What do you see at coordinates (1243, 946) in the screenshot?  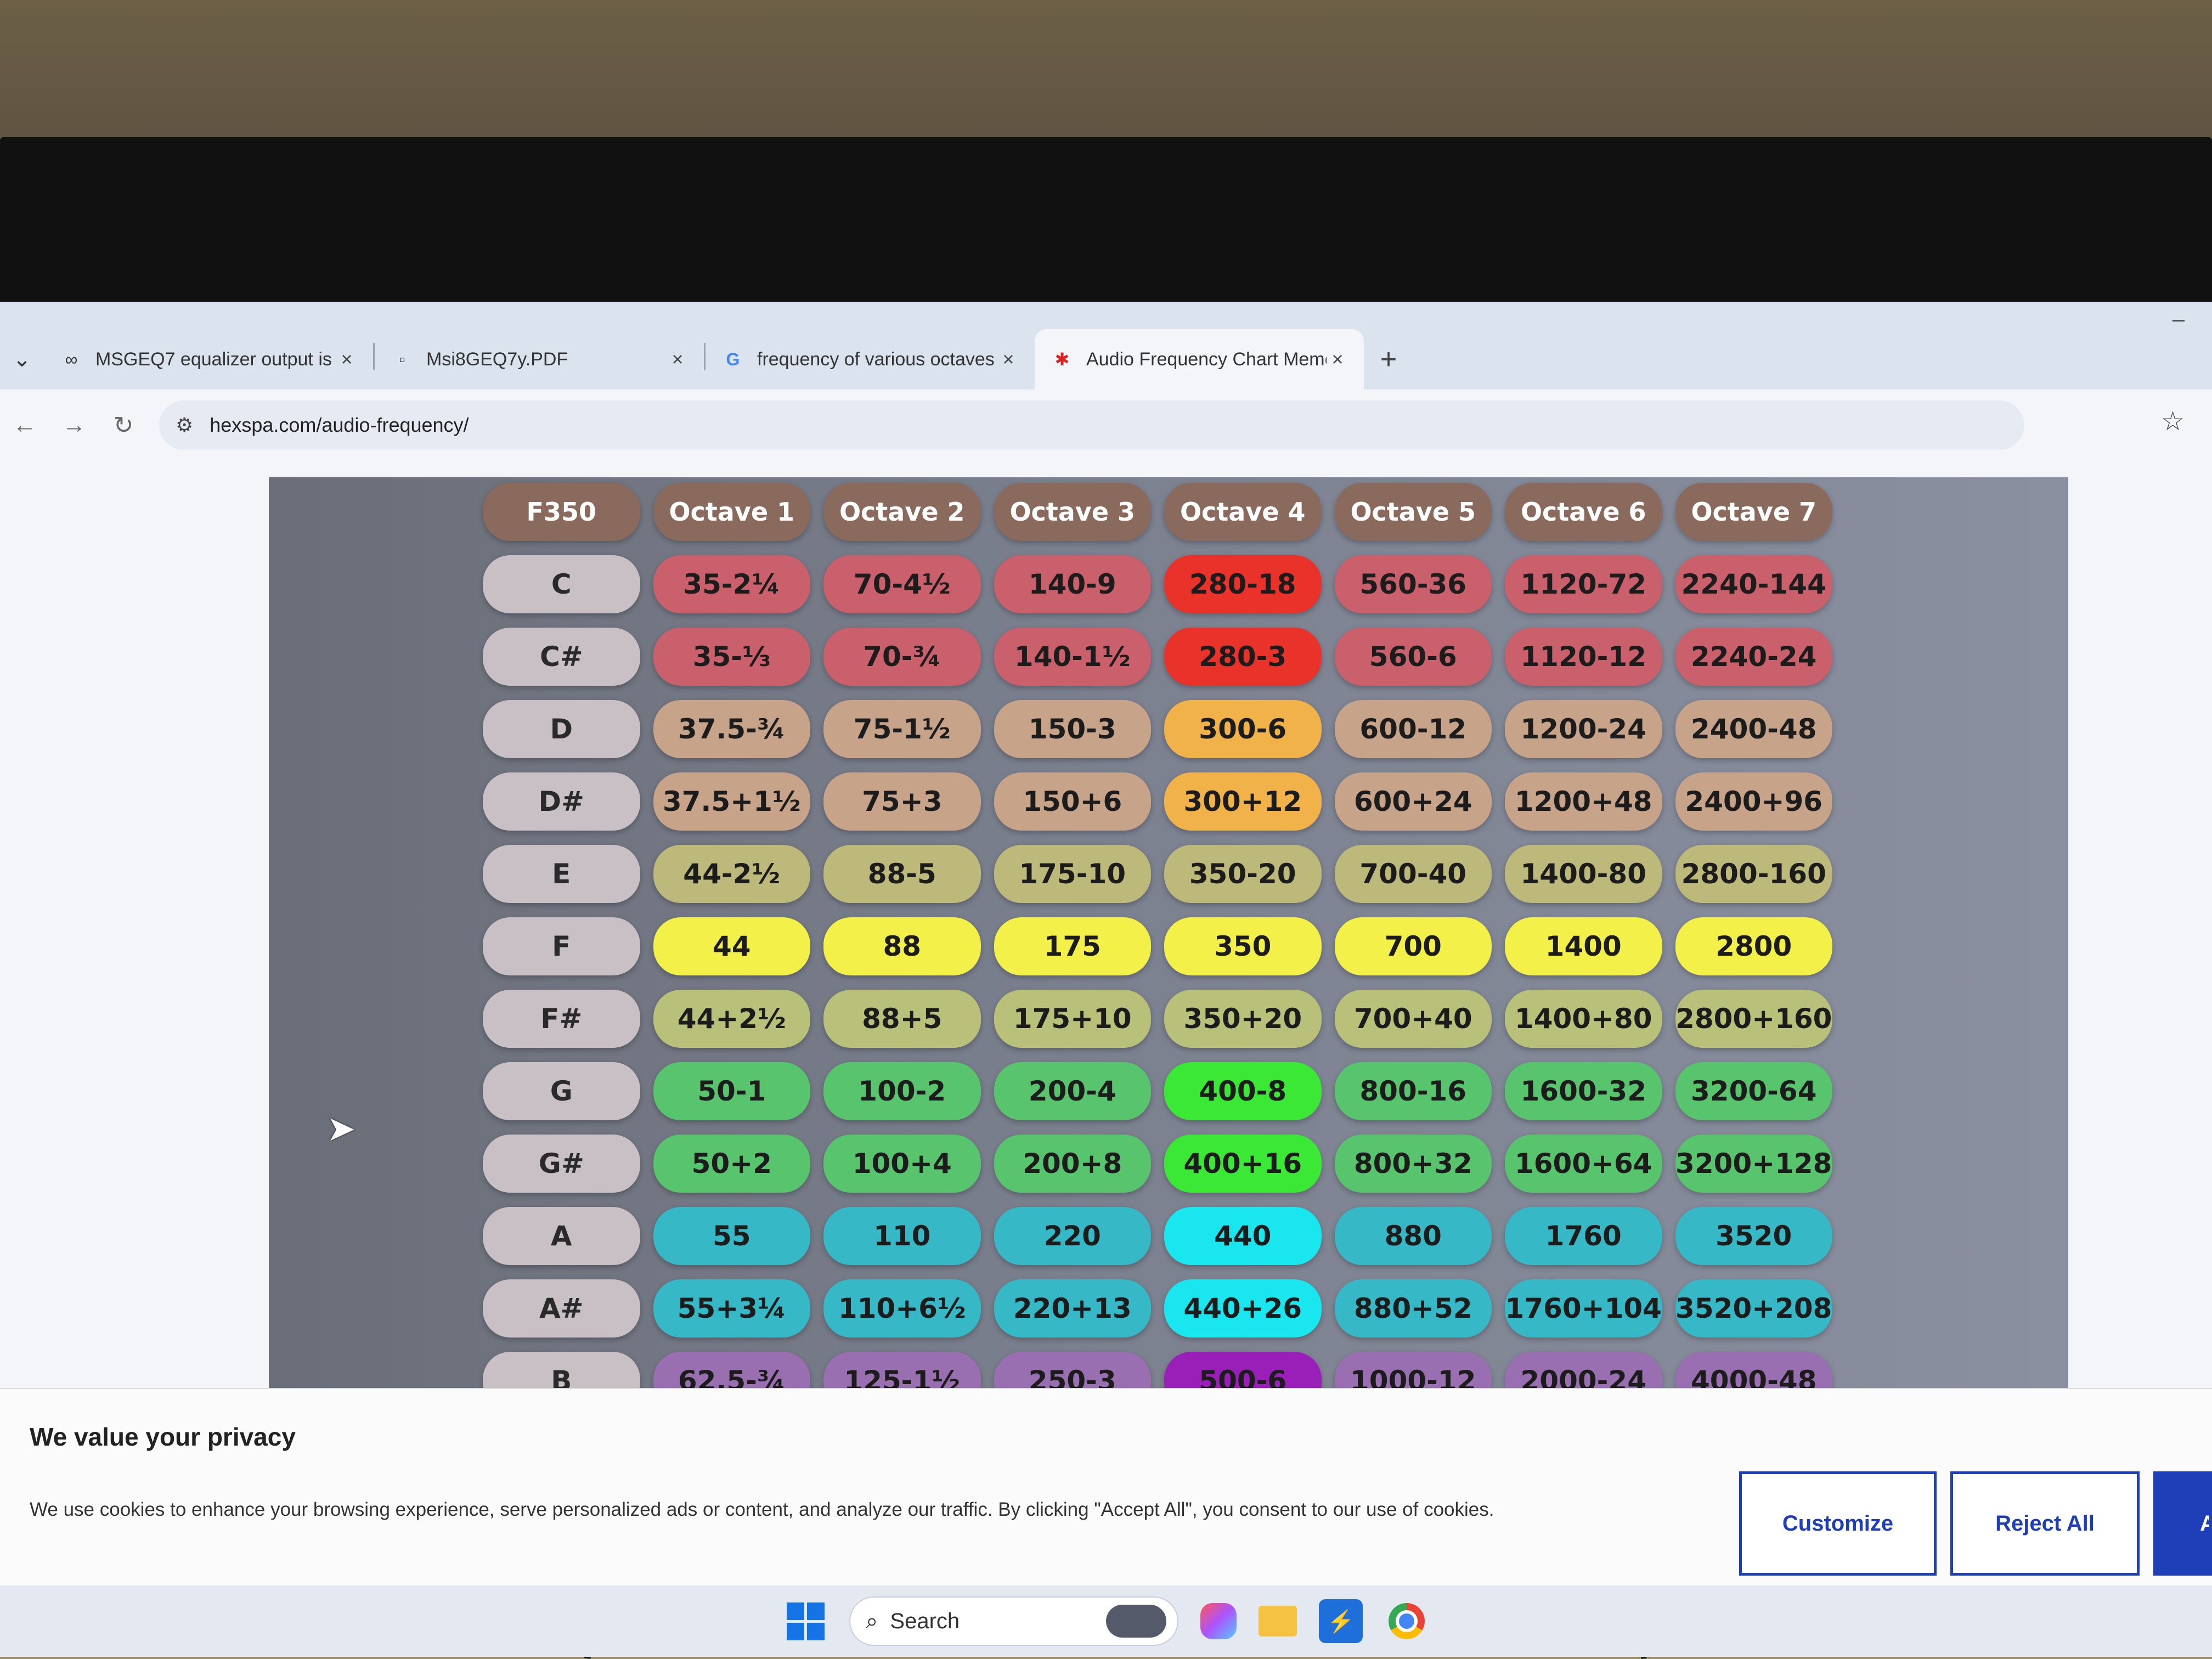 I see `frequency-cell: 350` at bounding box center [1243, 946].